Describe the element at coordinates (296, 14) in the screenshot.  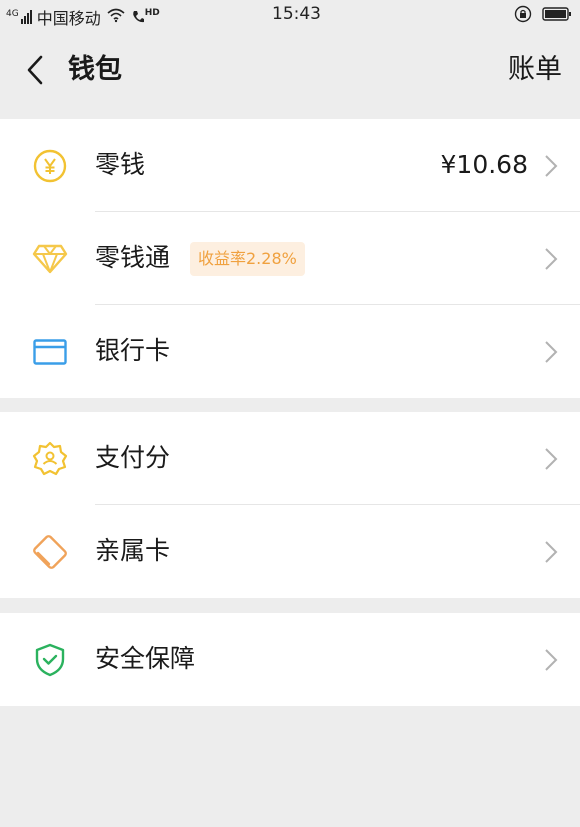
I see `status-time: 15:43` at that location.